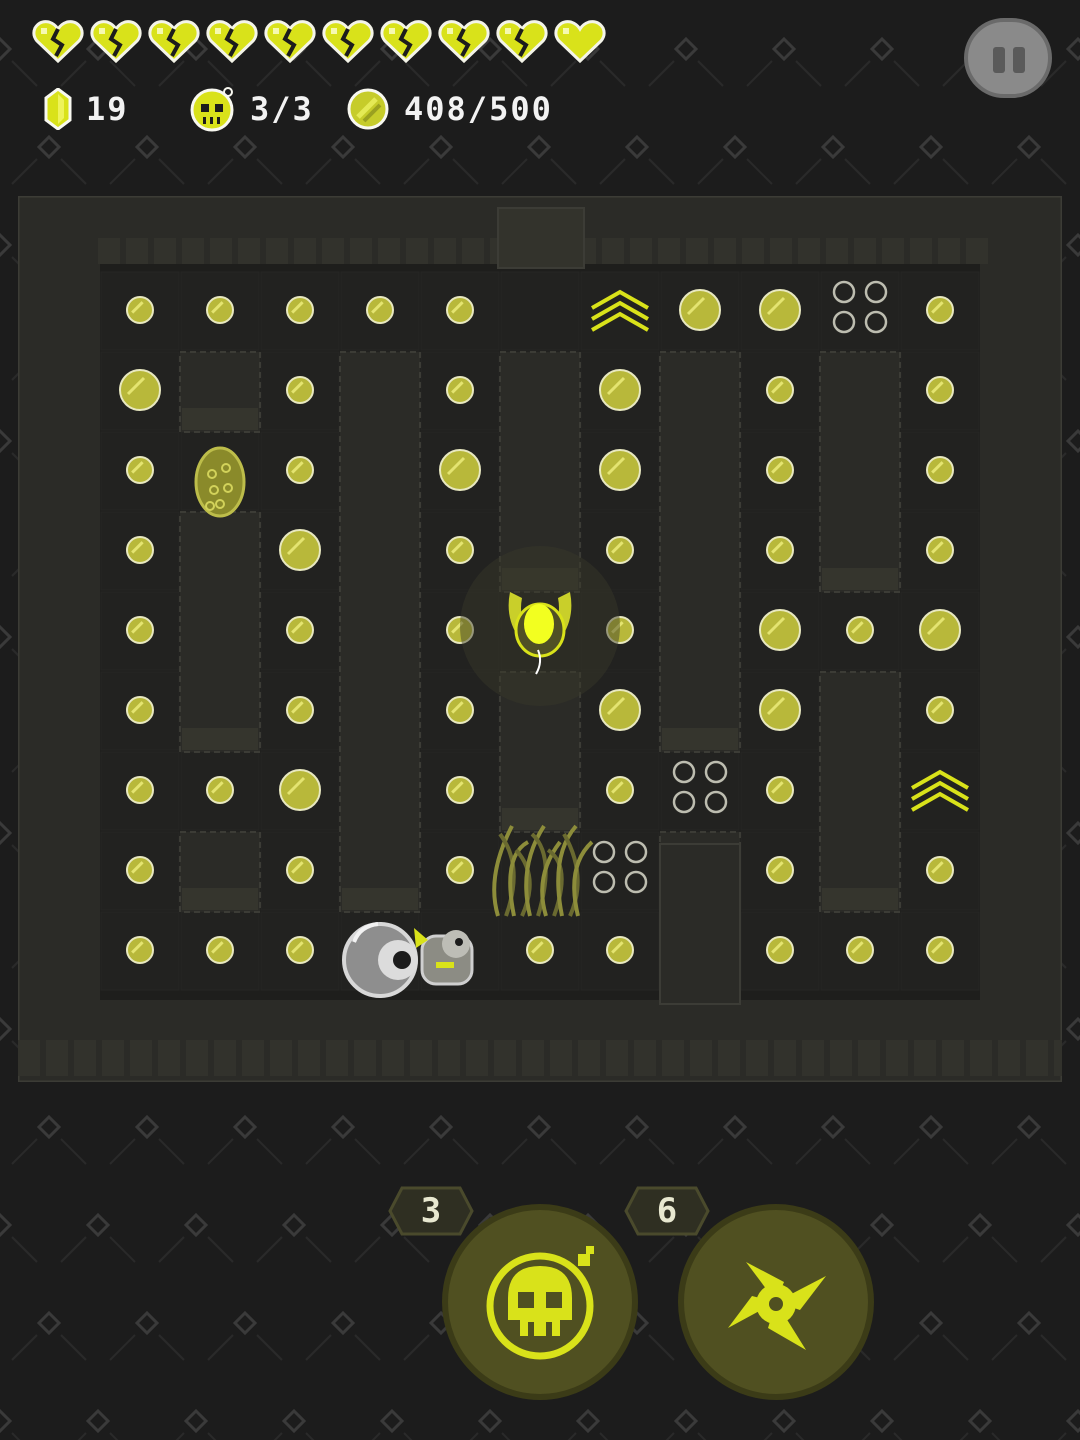 The image size is (1080, 1440). I want to click on skull-icon, so click(212, 109).